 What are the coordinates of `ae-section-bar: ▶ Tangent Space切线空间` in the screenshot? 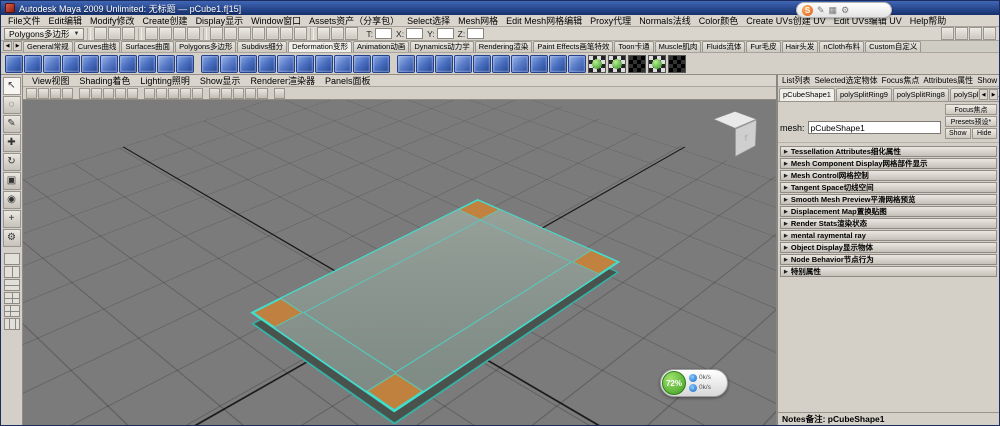 It's located at (888, 187).